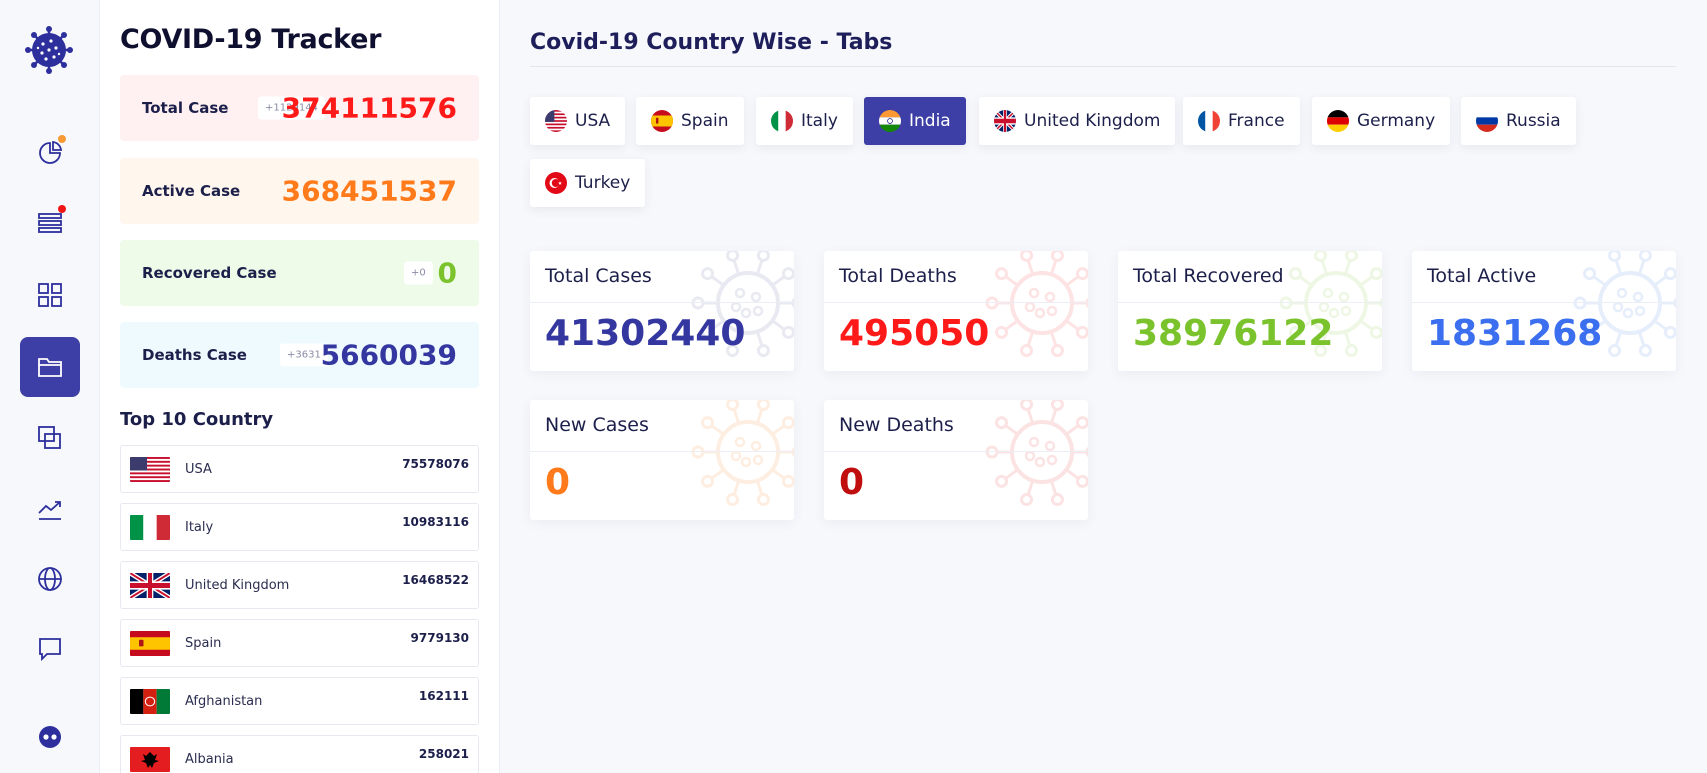 The height and width of the screenshot is (773, 1707). I want to click on tab-india: India, so click(915, 121).